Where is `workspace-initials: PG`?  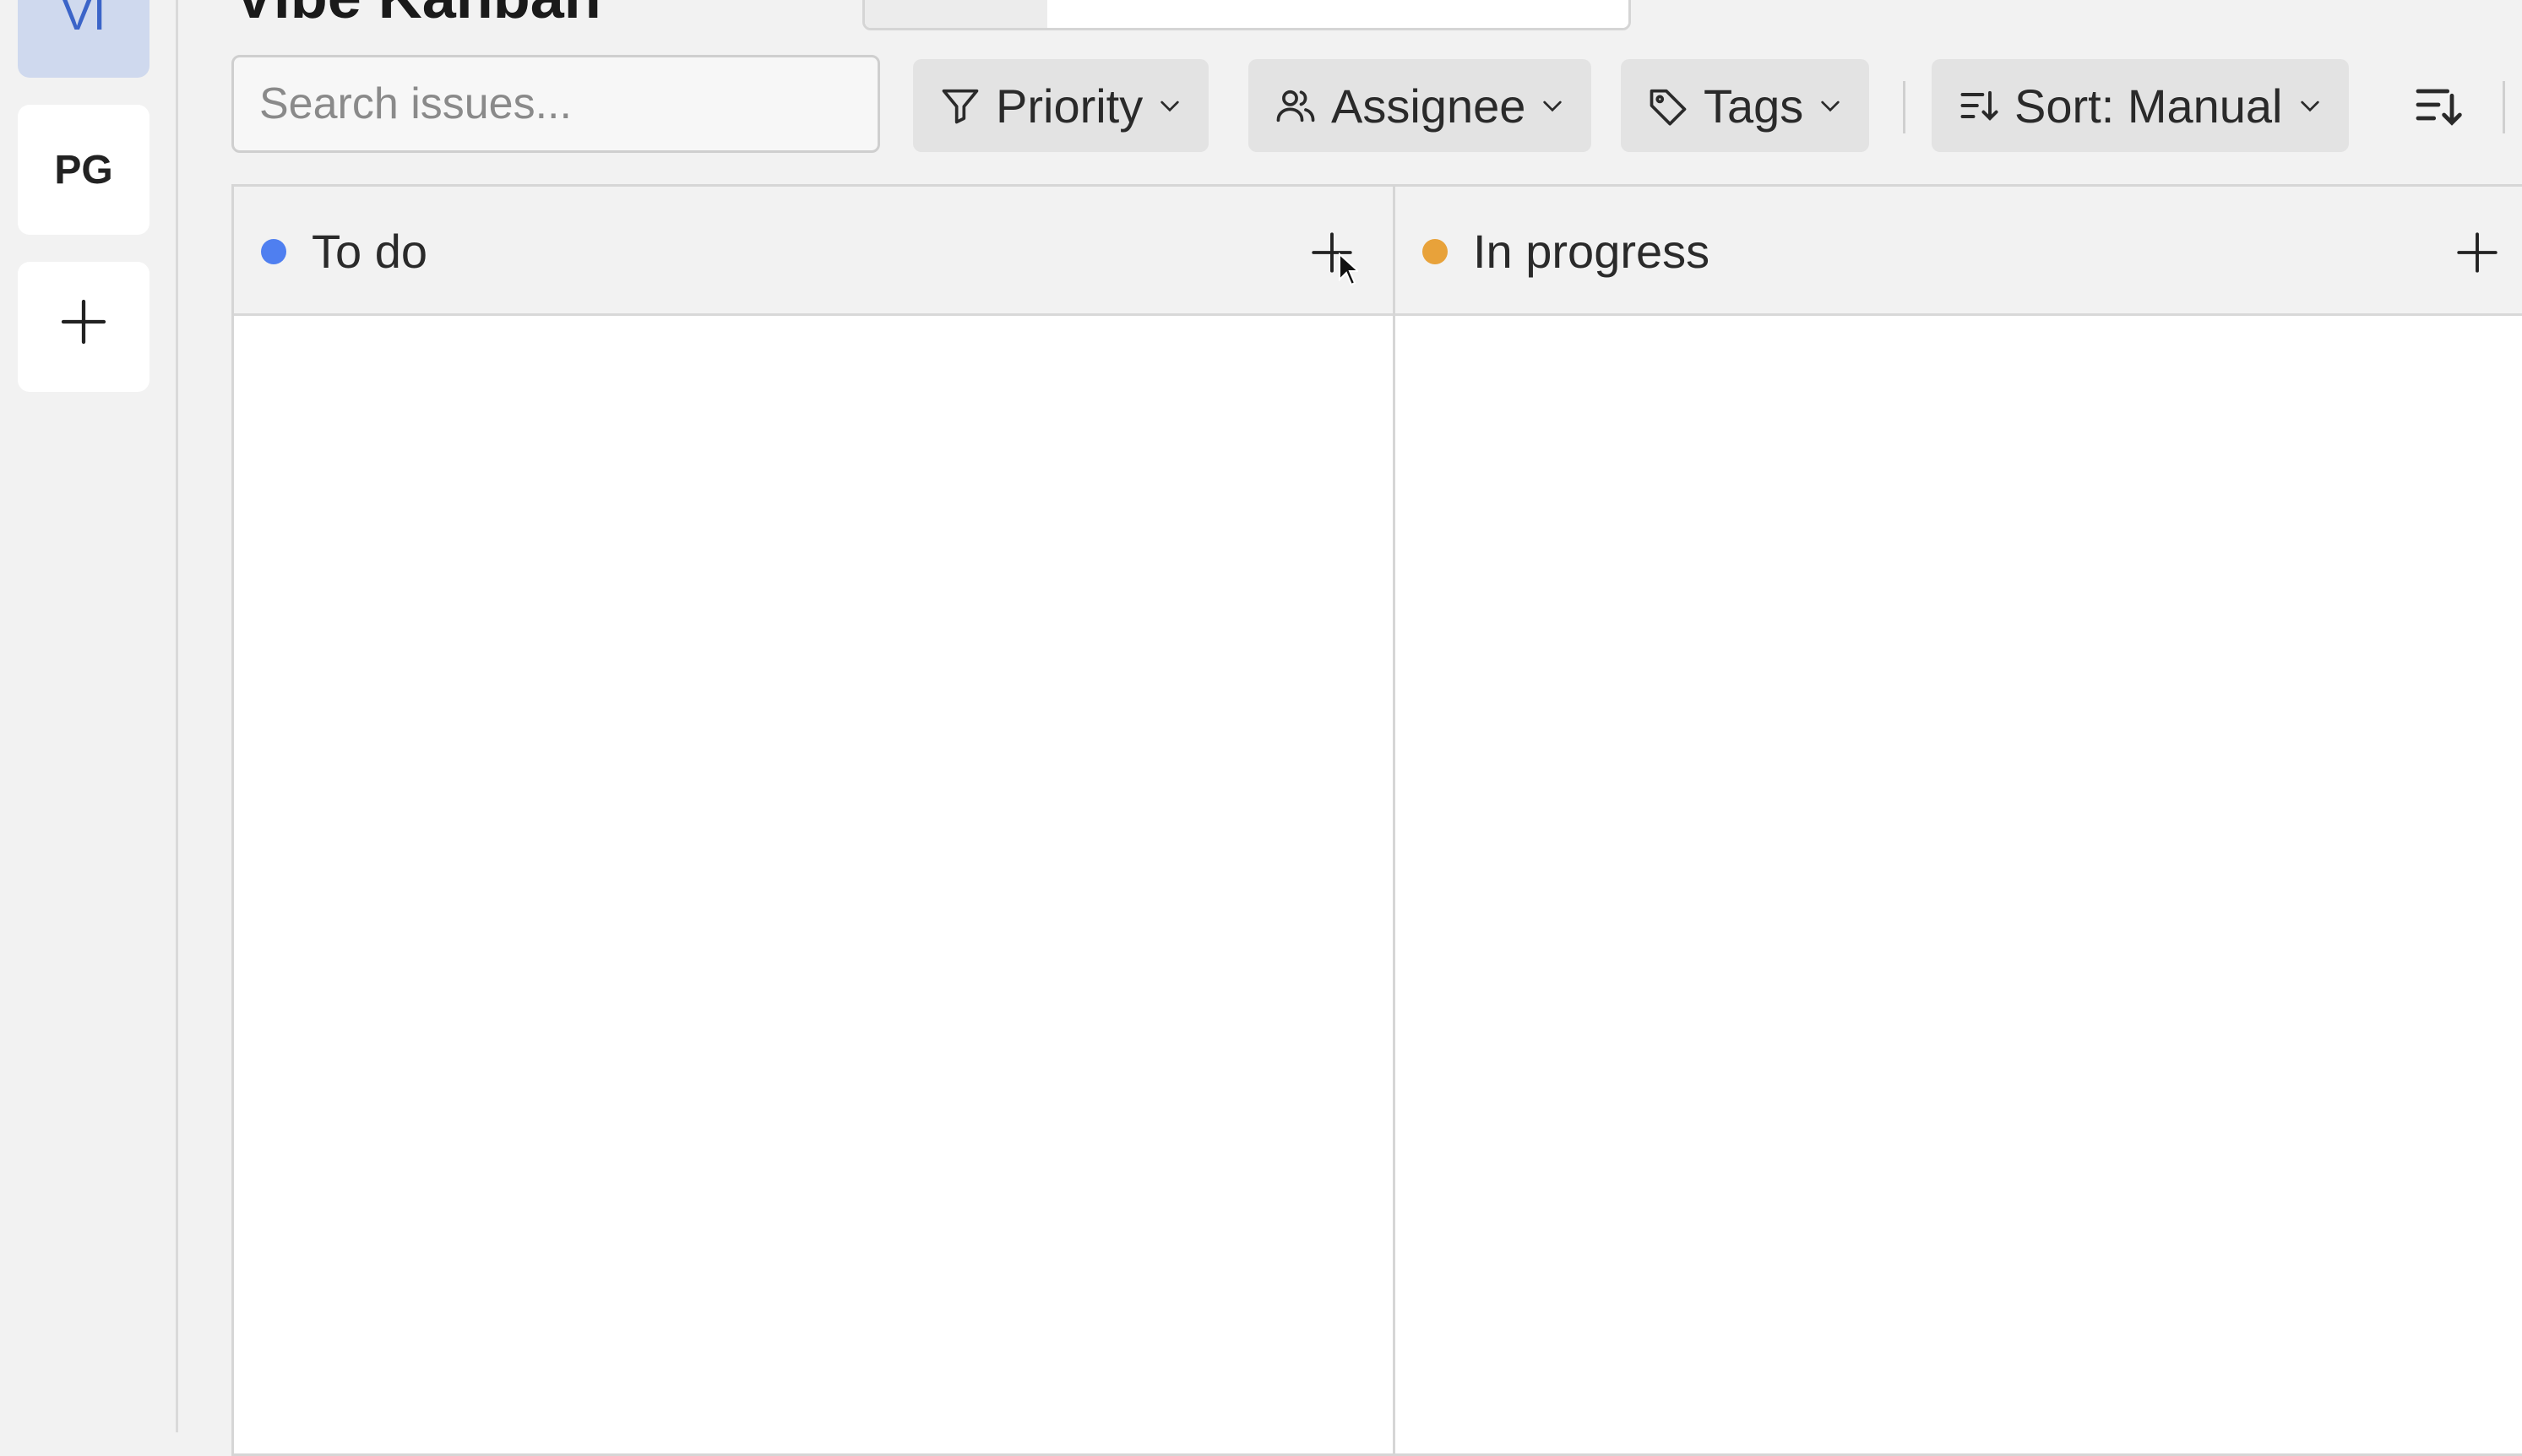
workspace-initials: PG is located at coordinates (83, 170).